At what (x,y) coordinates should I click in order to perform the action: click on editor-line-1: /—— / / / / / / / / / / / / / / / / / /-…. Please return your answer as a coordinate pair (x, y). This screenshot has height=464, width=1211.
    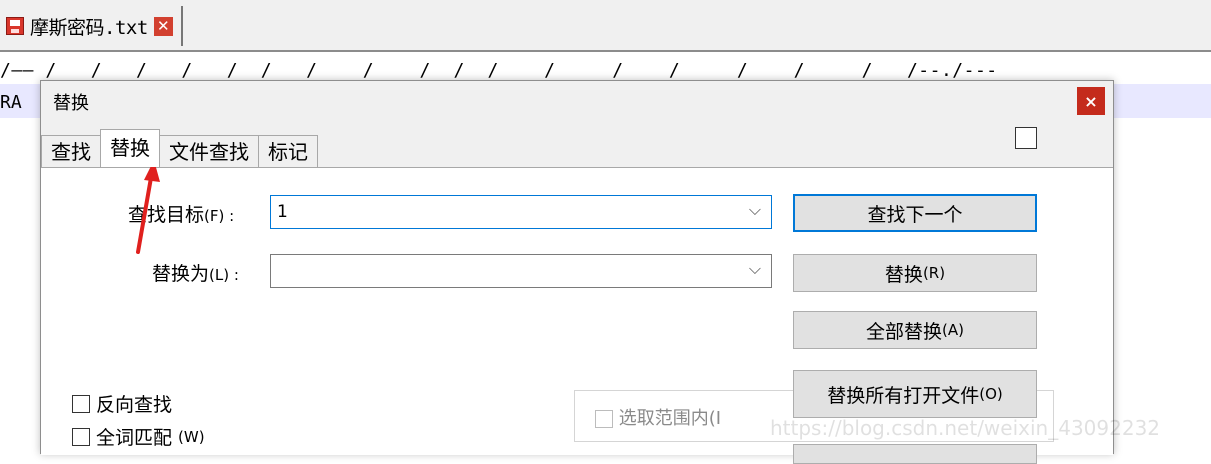
    Looking at the image, I should click on (499, 70).